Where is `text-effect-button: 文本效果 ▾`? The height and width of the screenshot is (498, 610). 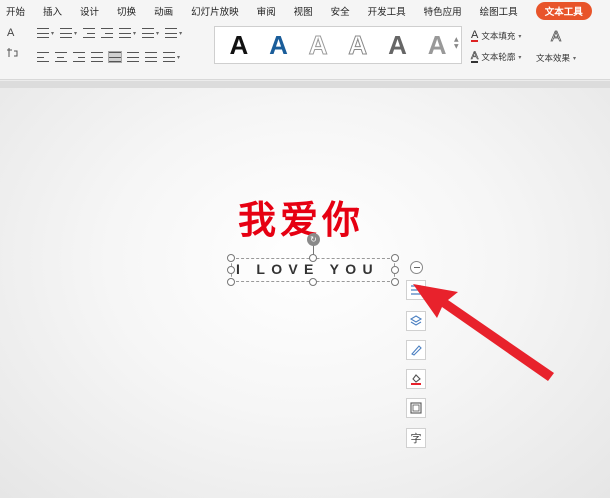 text-effect-button: 文本效果 ▾ is located at coordinates (556, 58).